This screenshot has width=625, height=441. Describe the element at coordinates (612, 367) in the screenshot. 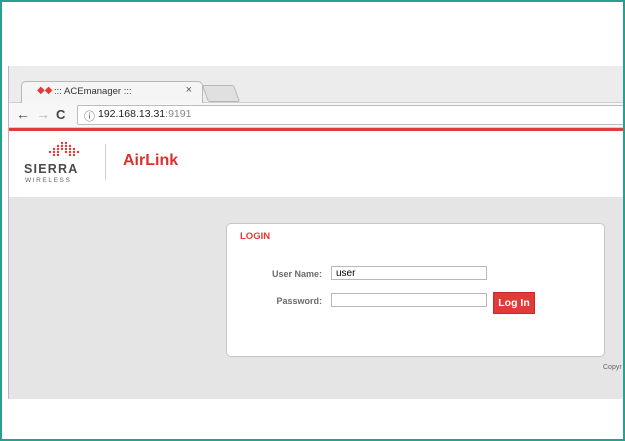

I see `copyright-text: Copyr` at that location.